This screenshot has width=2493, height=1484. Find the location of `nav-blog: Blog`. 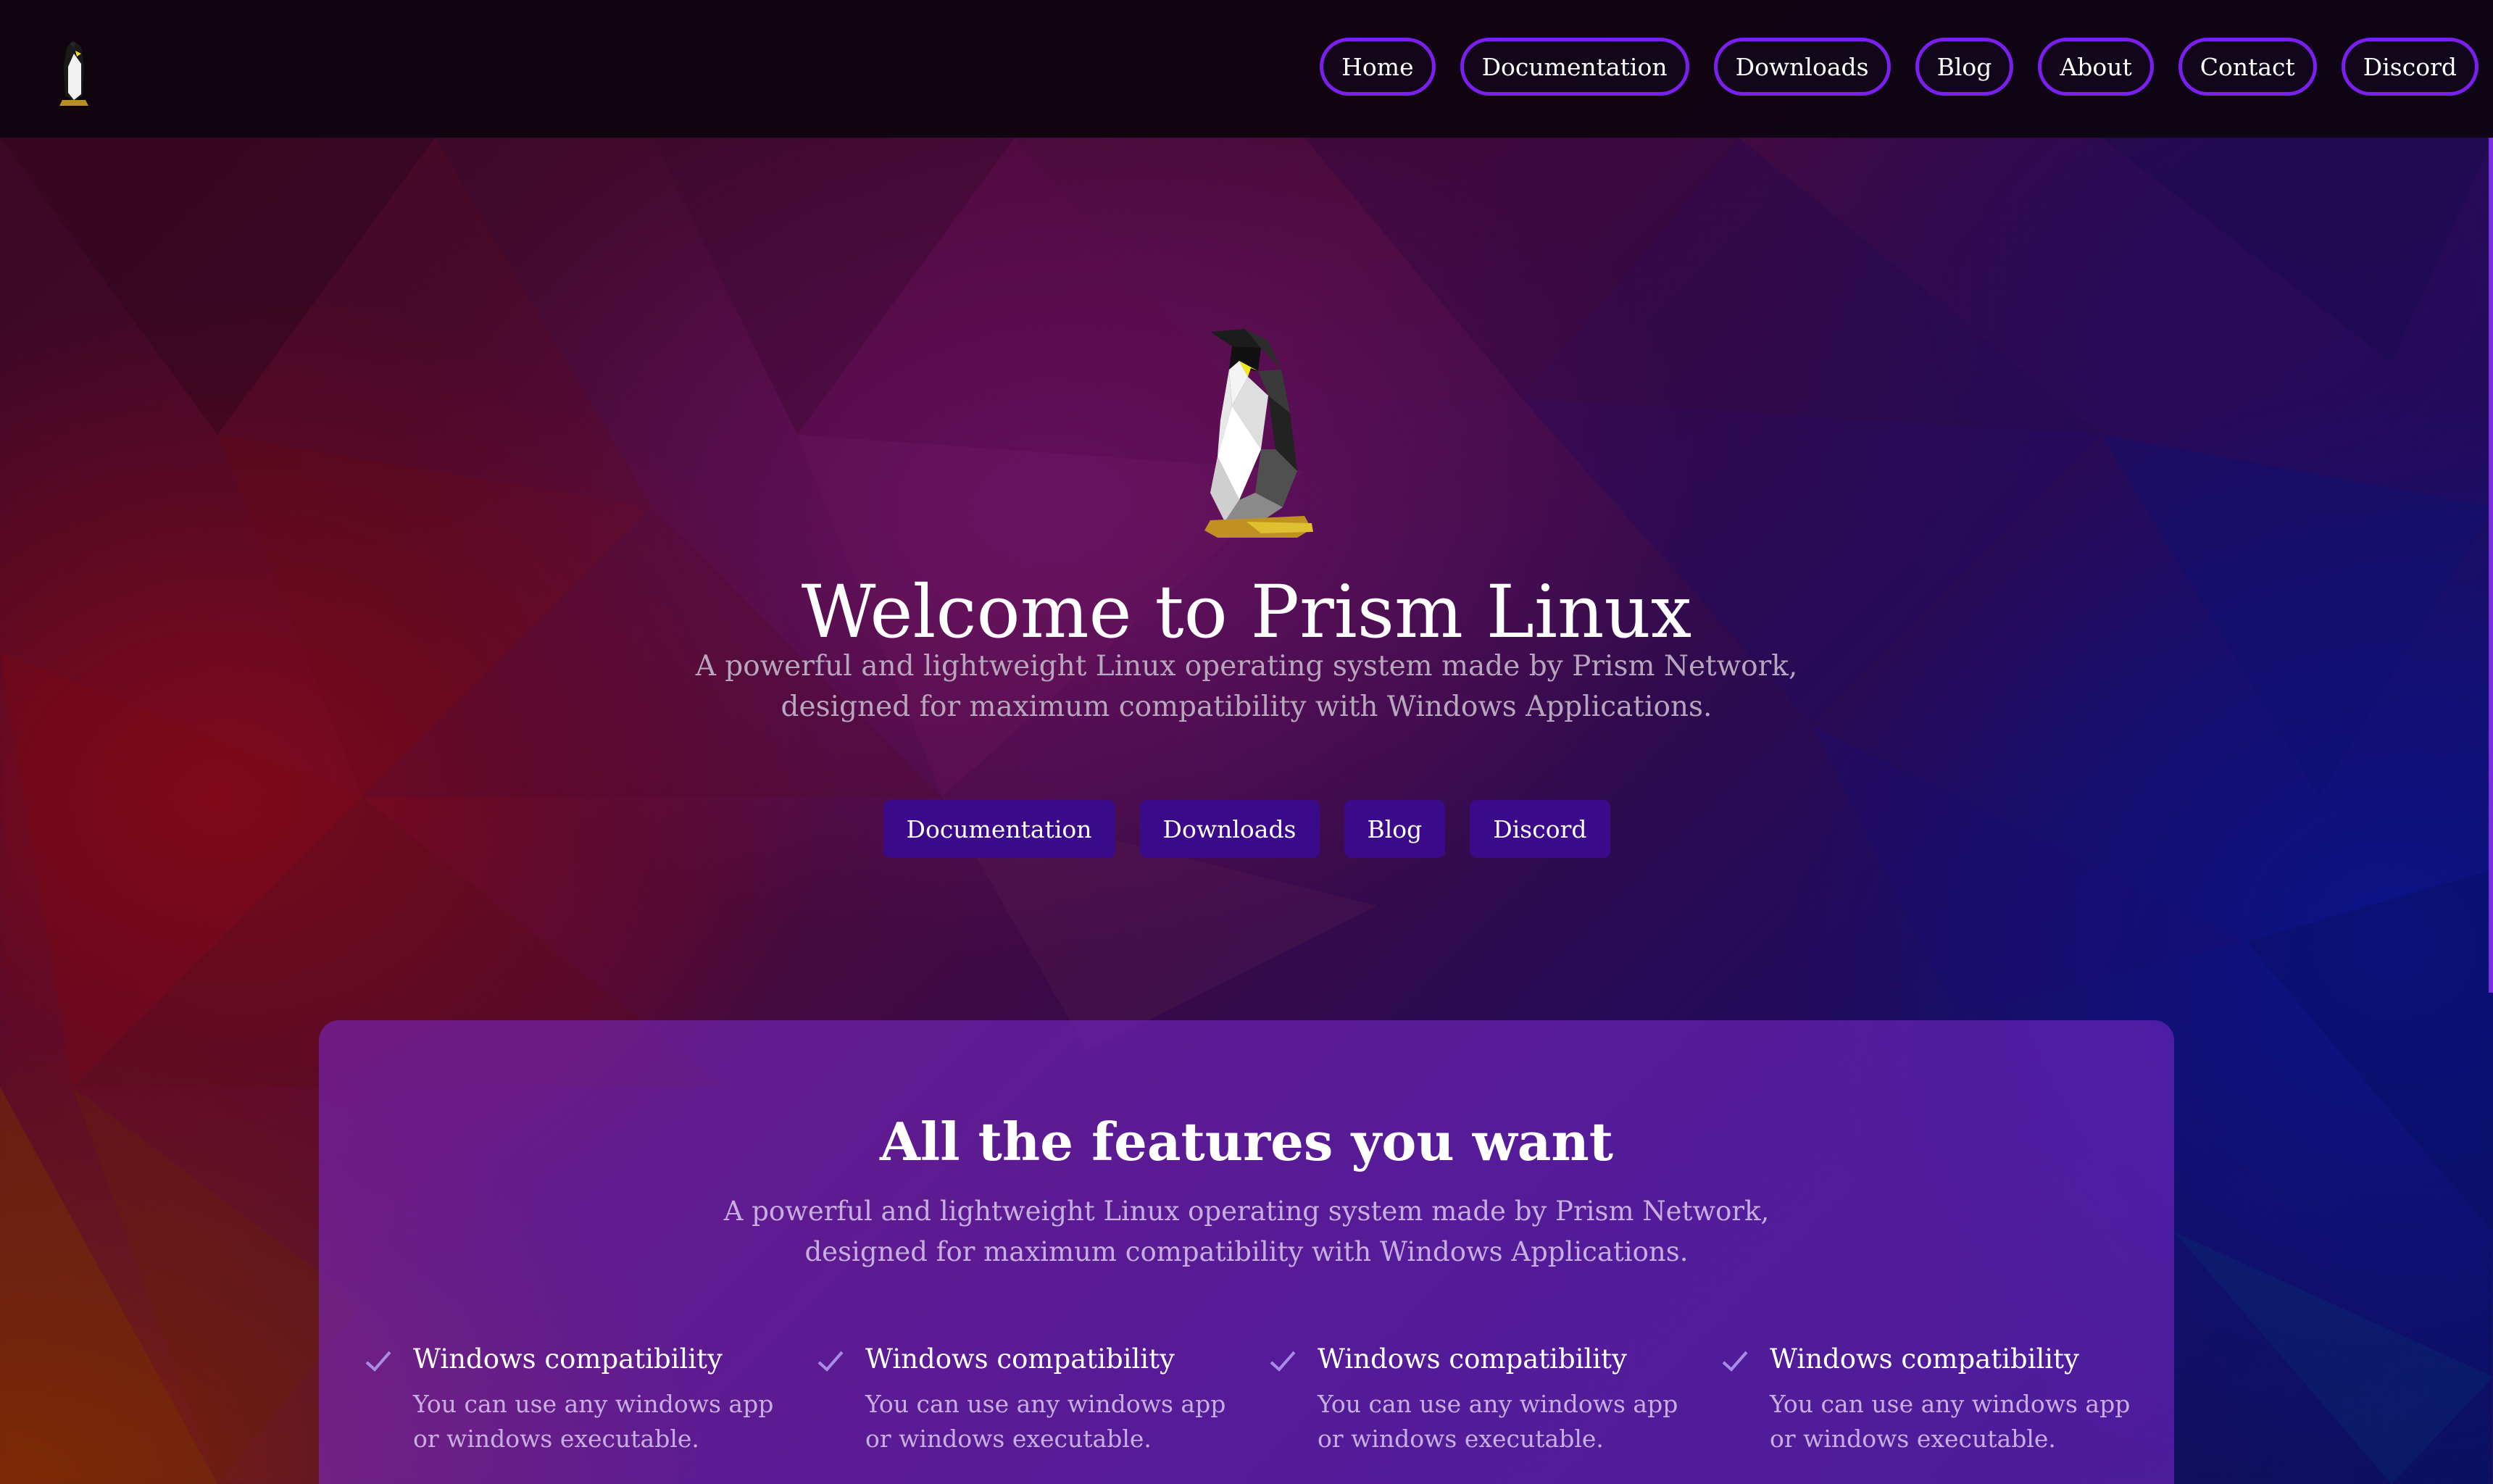

nav-blog: Blog is located at coordinates (1965, 67).